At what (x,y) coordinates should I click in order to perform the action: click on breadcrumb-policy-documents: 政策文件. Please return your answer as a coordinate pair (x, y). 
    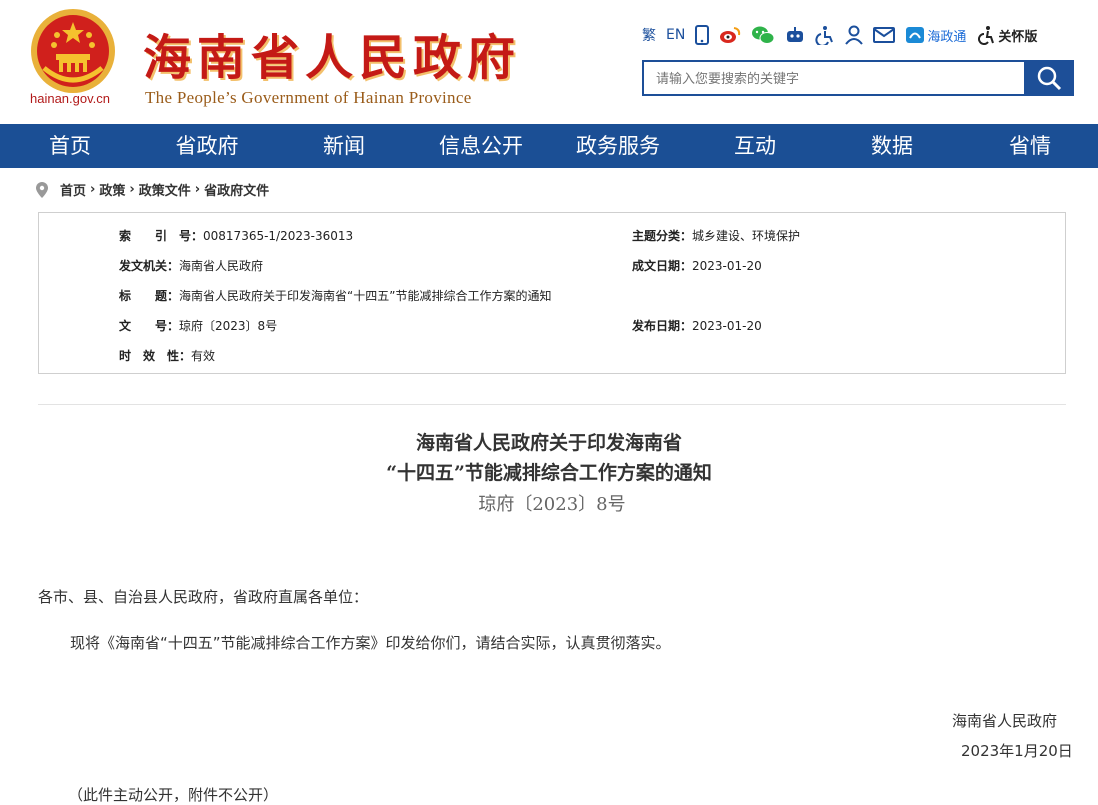
    Looking at the image, I should click on (165, 189).